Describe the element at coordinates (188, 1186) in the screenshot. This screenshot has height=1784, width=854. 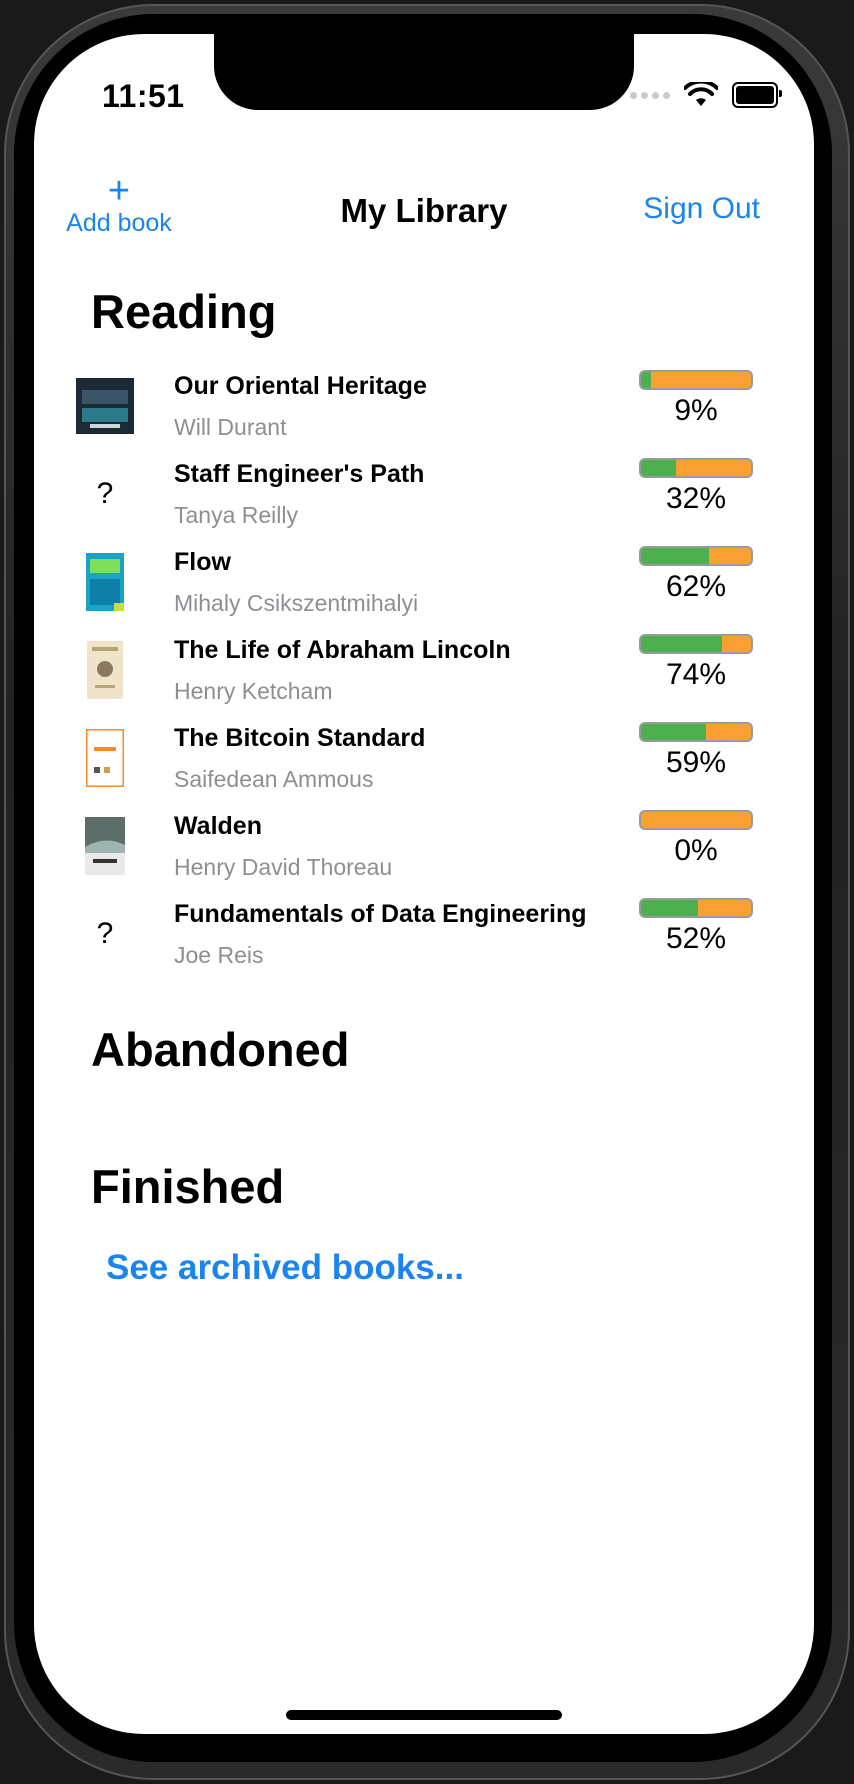
I see `section-title-finished: Finished` at that location.